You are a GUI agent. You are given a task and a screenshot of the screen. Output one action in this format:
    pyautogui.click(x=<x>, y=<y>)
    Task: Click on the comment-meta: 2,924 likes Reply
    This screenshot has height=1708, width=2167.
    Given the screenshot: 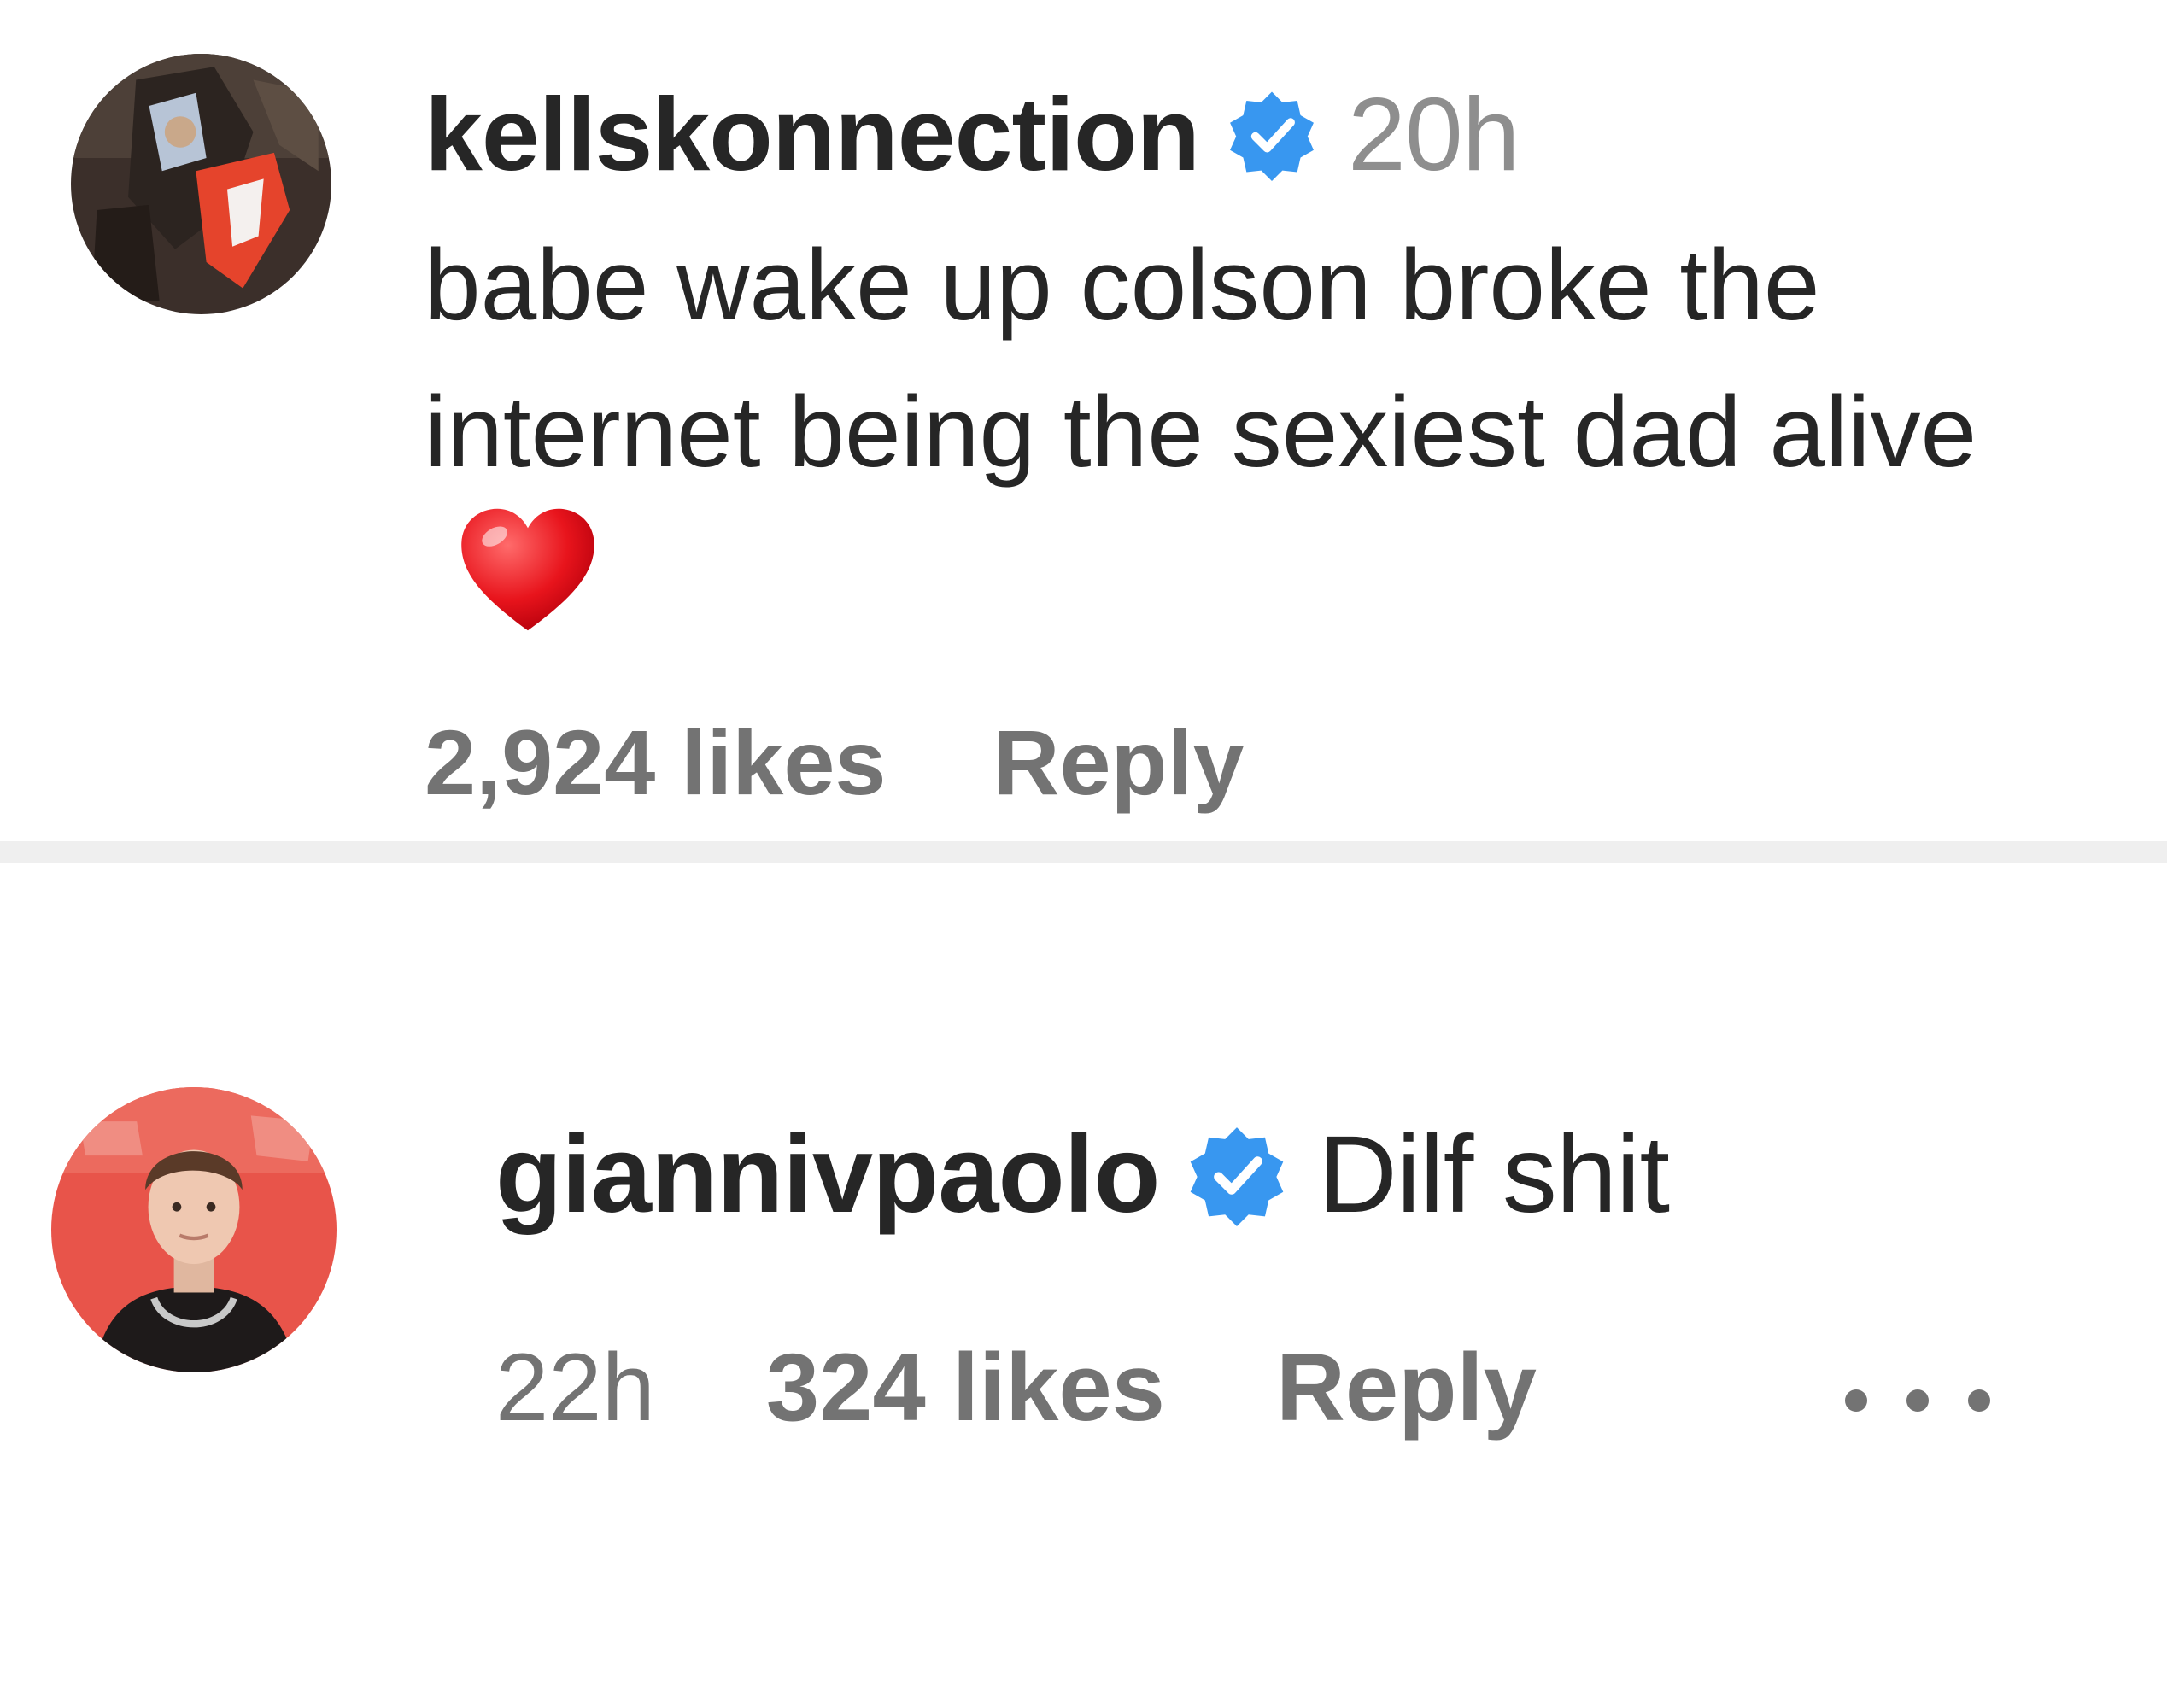 What is the action you would take?
    pyautogui.click(x=835, y=762)
    